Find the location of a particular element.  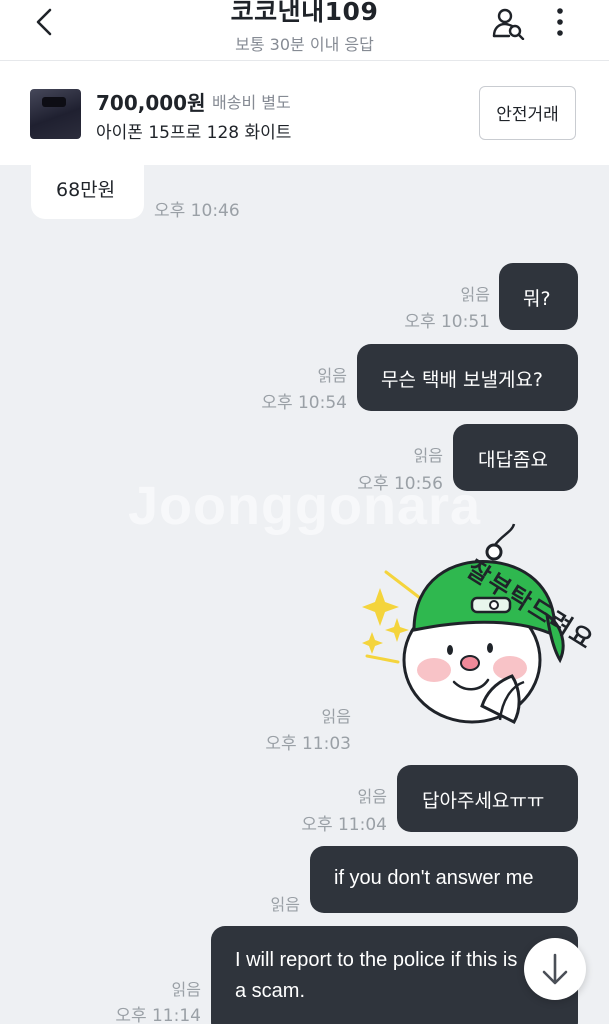

message-time: 오후 10:51 is located at coordinates (447, 322).